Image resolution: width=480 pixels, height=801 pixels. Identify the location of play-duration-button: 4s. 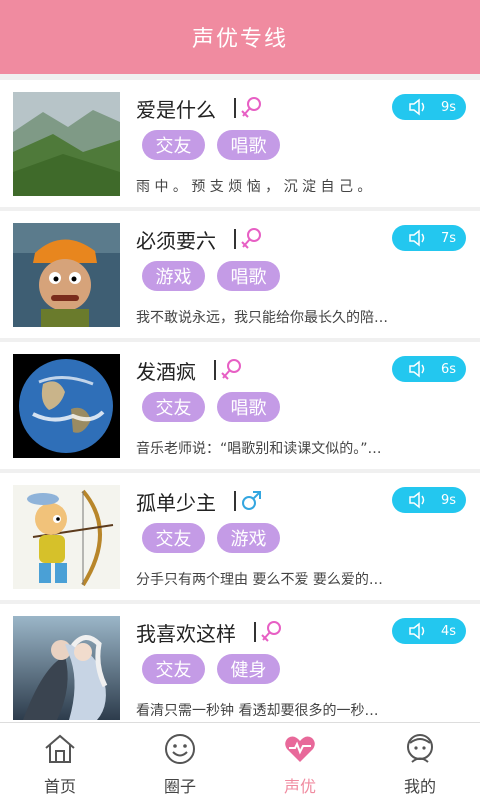
(429, 631).